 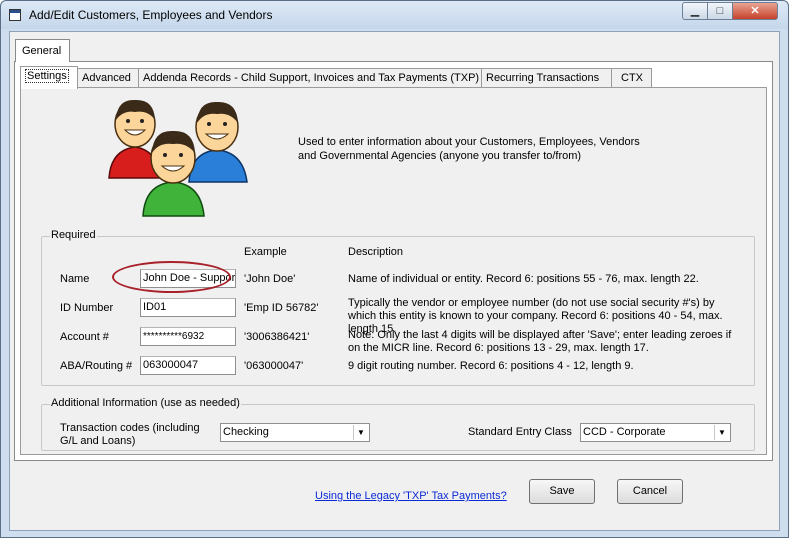 I want to click on description-column-header: Description, so click(x=376, y=252).